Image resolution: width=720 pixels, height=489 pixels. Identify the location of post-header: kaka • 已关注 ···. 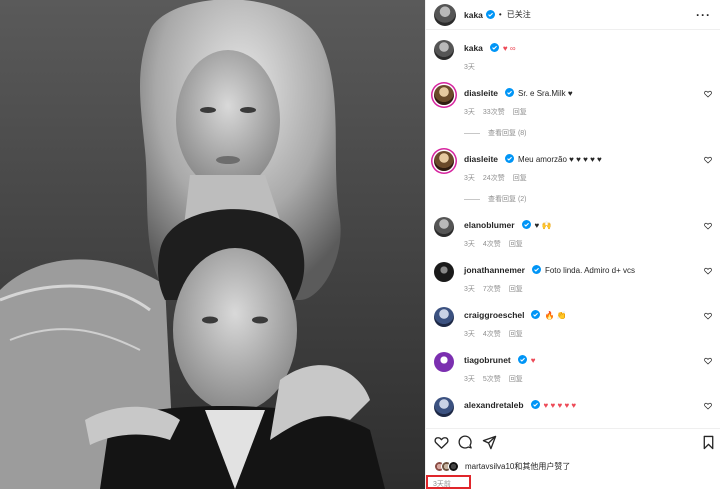
(573, 15).